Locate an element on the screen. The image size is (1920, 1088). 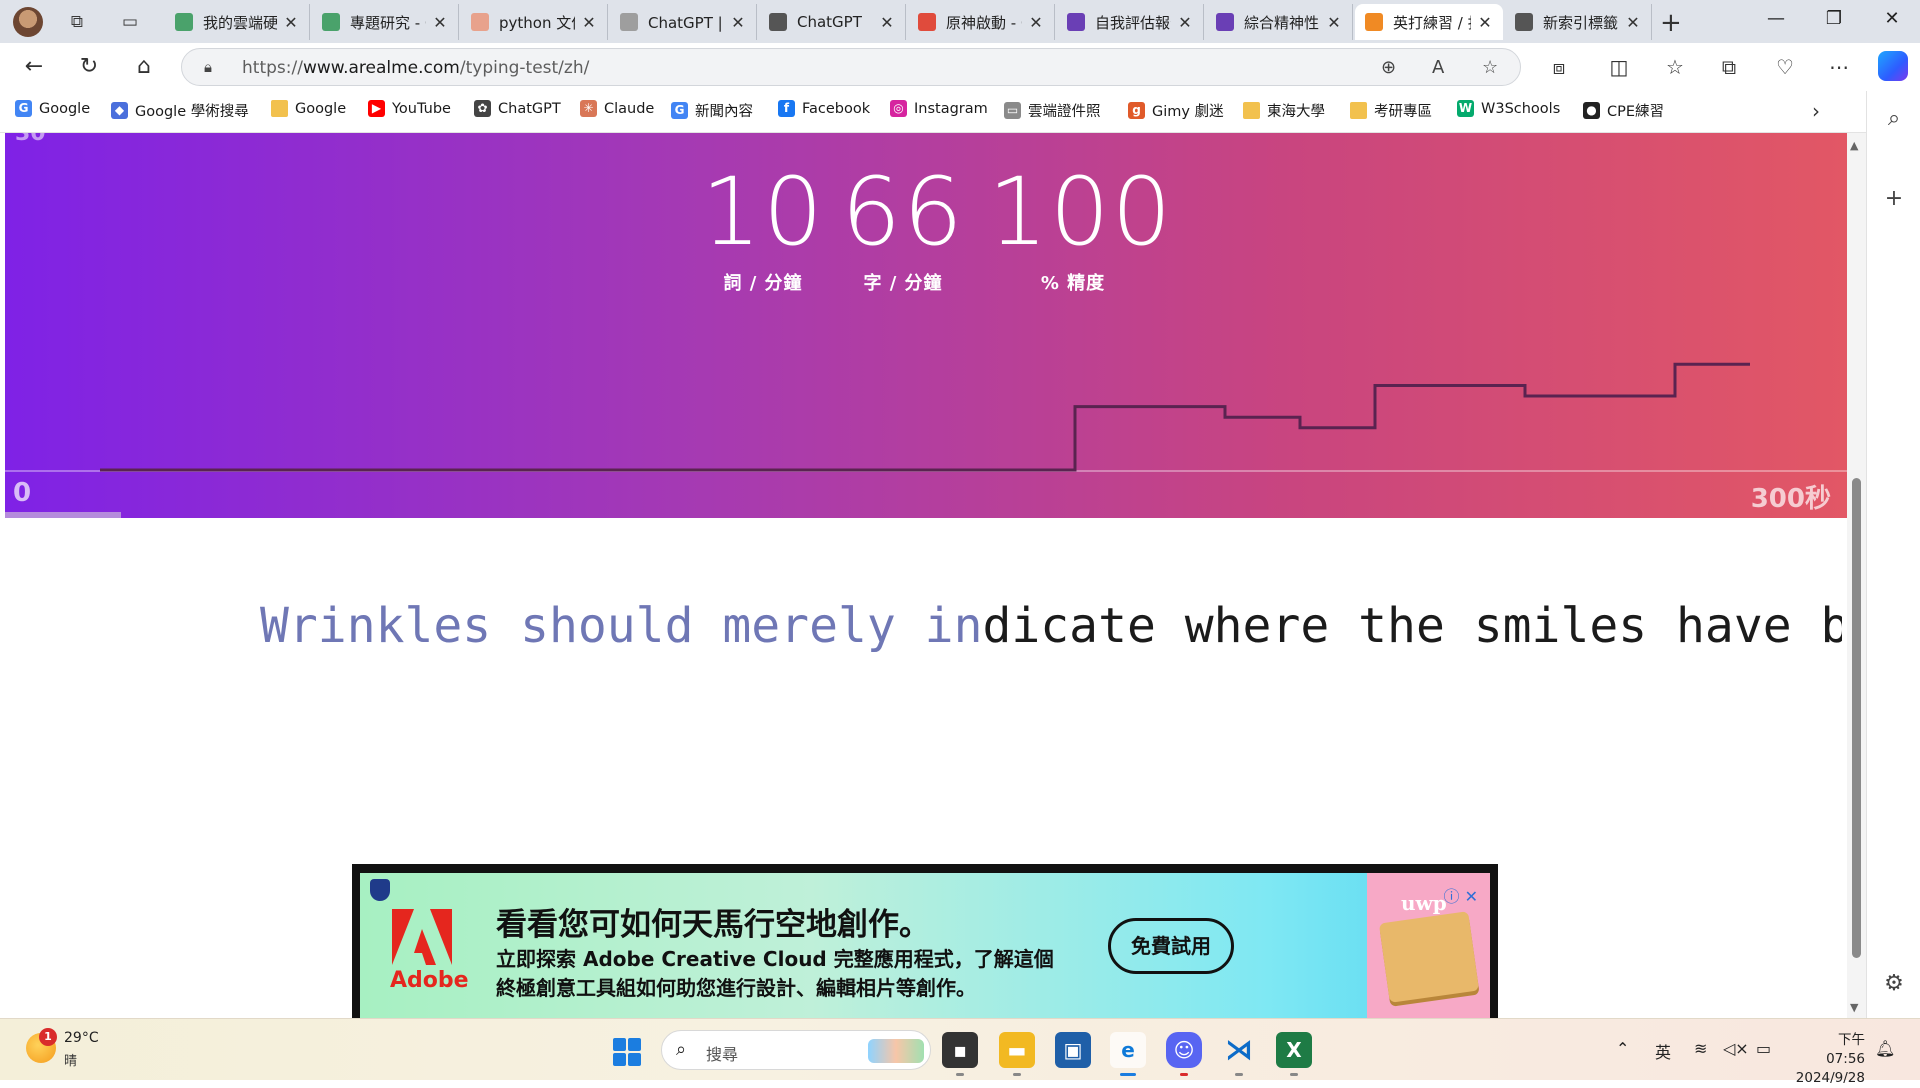
task-view-icon: ▪ is located at coordinates (960, 1054).